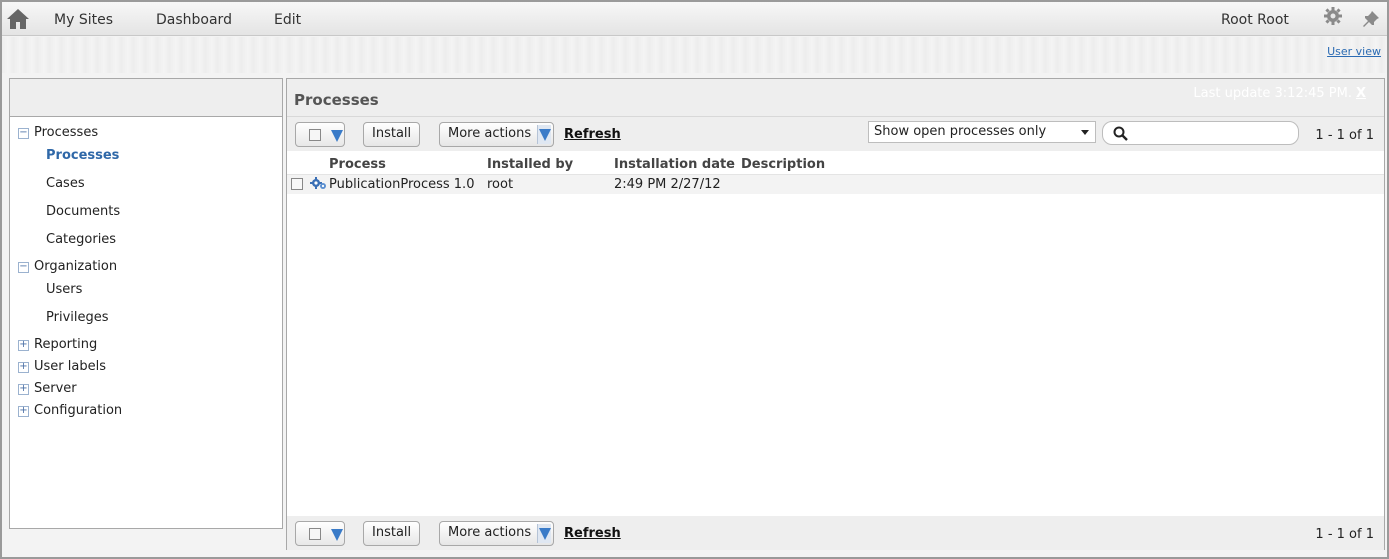 This screenshot has height=559, width=1389. I want to click on nav-dashboard: Dashboard, so click(194, 20).